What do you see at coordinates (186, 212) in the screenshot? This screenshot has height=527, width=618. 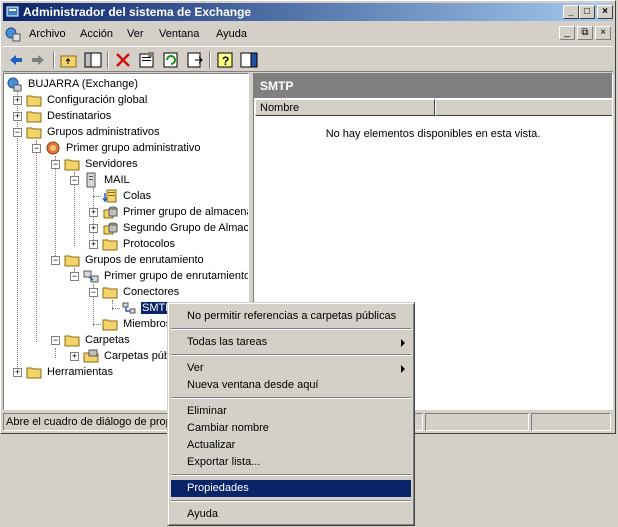 I see `tree-label: Primer grupo de almacena` at bounding box center [186, 212].